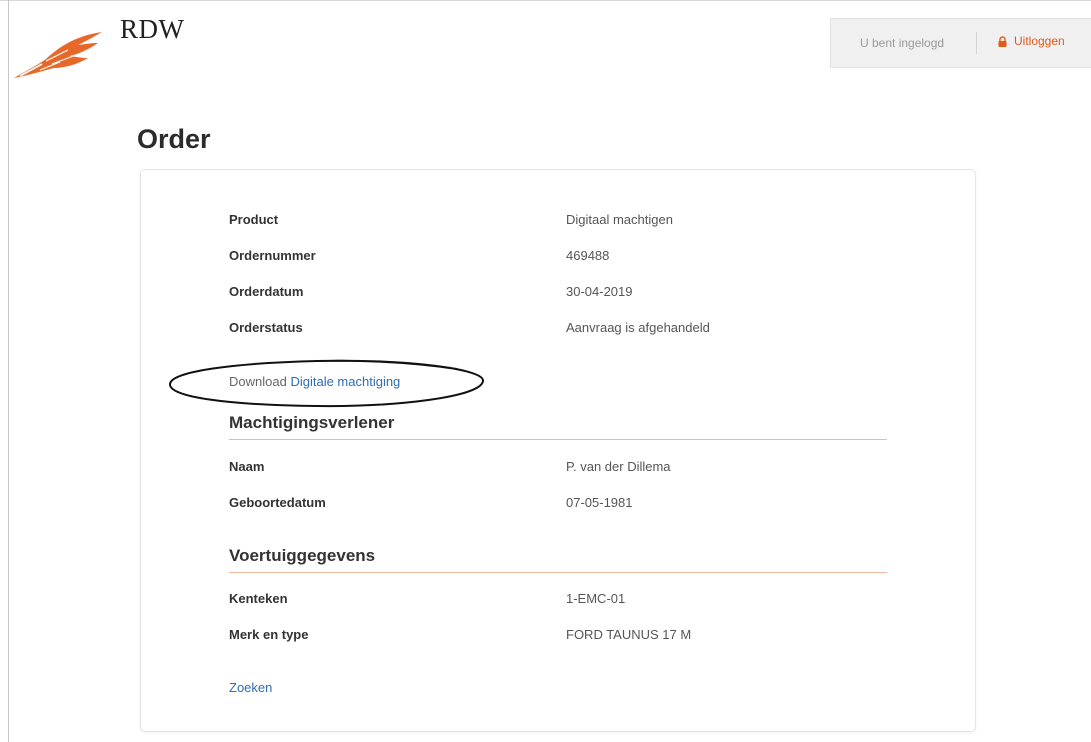  Describe the element at coordinates (558, 559) in the screenshot. I see `section-title-vehicle: Voertuiggegevens` at that location.